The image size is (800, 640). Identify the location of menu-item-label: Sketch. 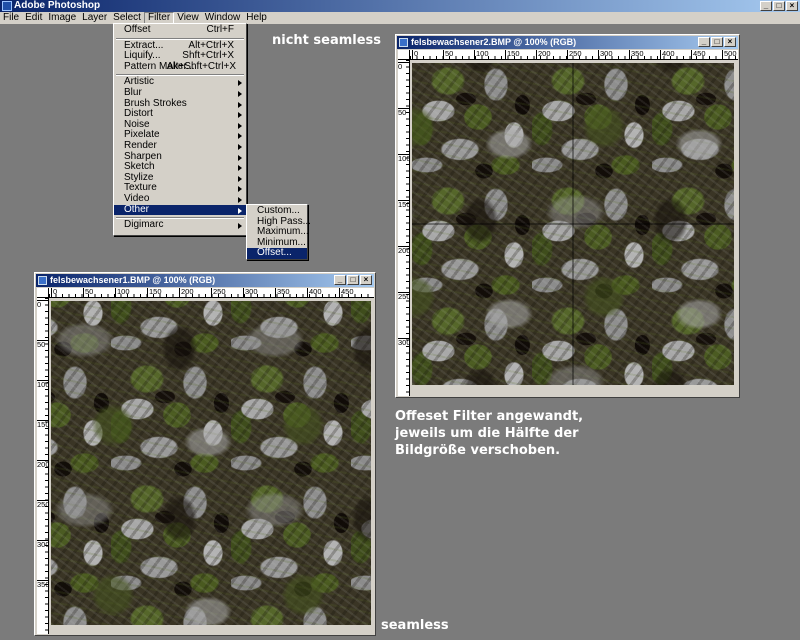
(139, 167).